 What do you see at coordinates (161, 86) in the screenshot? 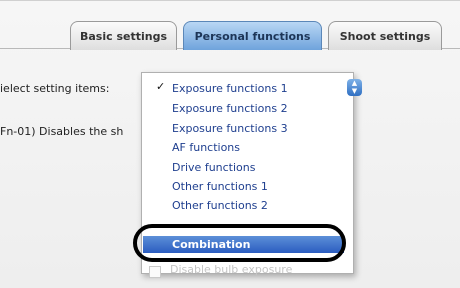
I see `checkmark-icon: ✓` at bounding box center [161, 86].